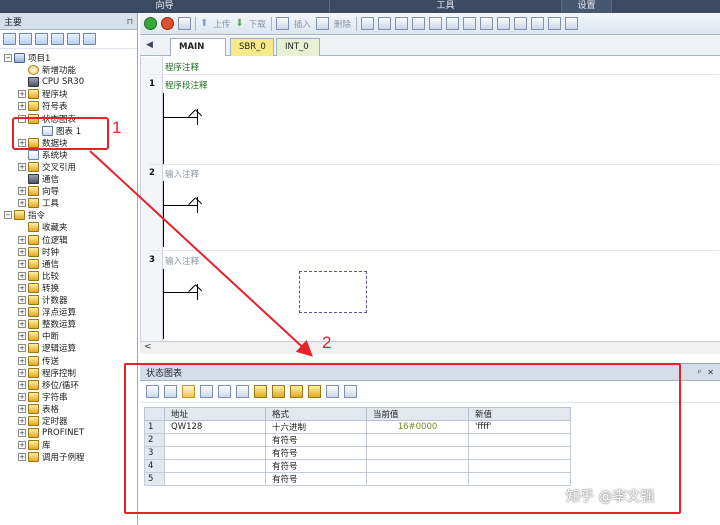  I want to click on network-comment: 程序段注释, so click(186, 85).